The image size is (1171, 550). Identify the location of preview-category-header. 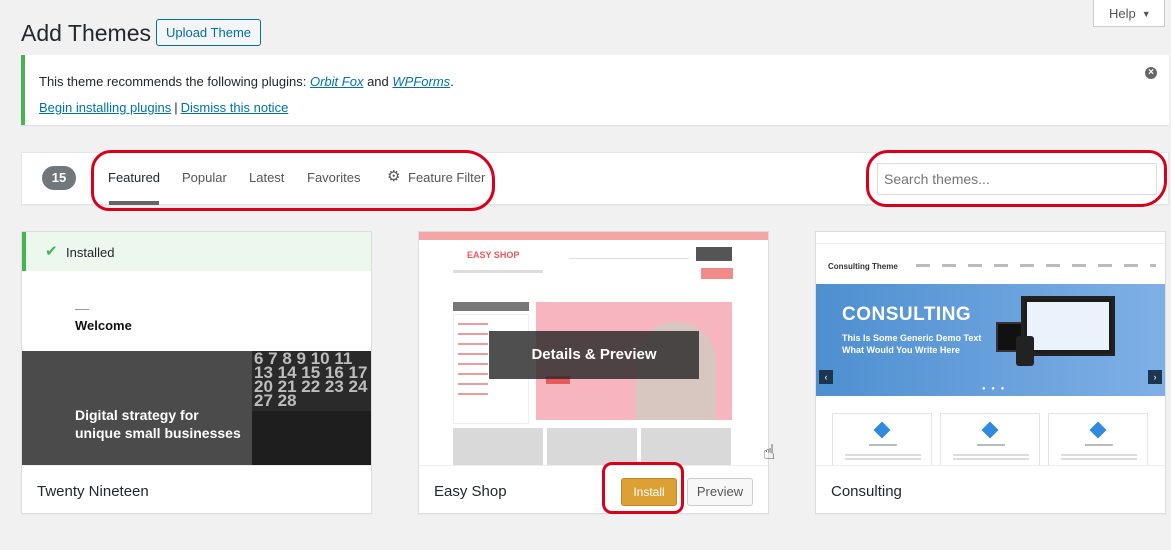
(491, 306).